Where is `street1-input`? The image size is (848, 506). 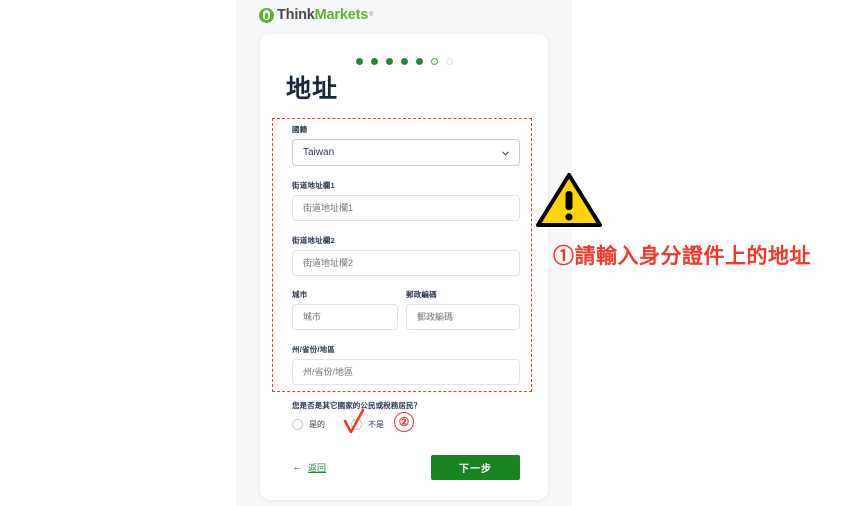
street1-input is located at coordinates (406, 208).